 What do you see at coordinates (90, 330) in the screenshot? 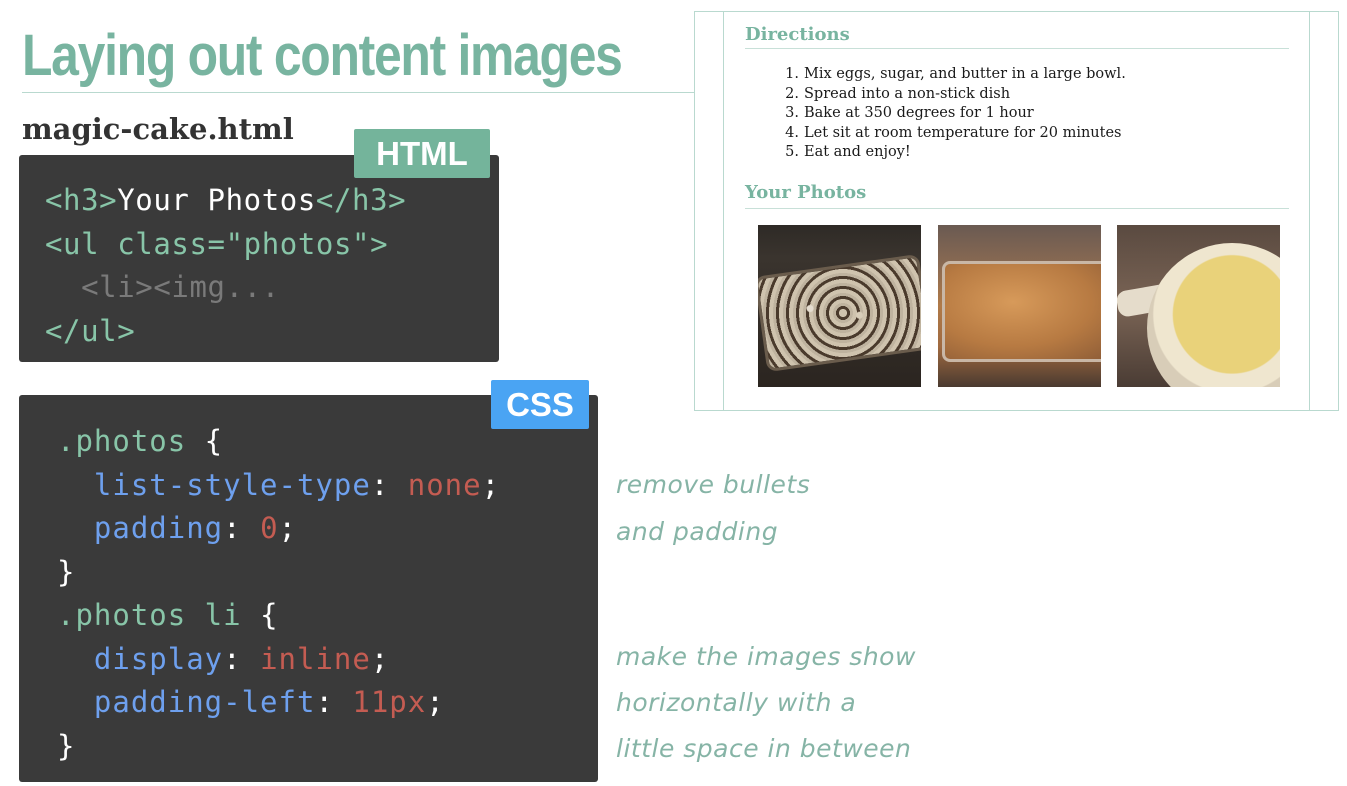
I see `html-line-4: </ul>` at bounding box center [90, 330].